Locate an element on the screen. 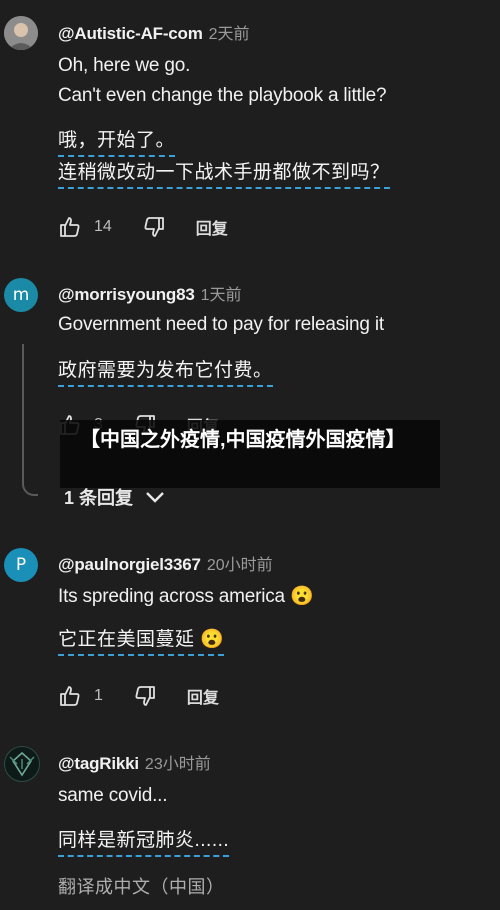 Image resolution: width=500 pixels, height=910 pixels. comment-text: Can't even change the playbook a little? is located at coordinates (222, 95).